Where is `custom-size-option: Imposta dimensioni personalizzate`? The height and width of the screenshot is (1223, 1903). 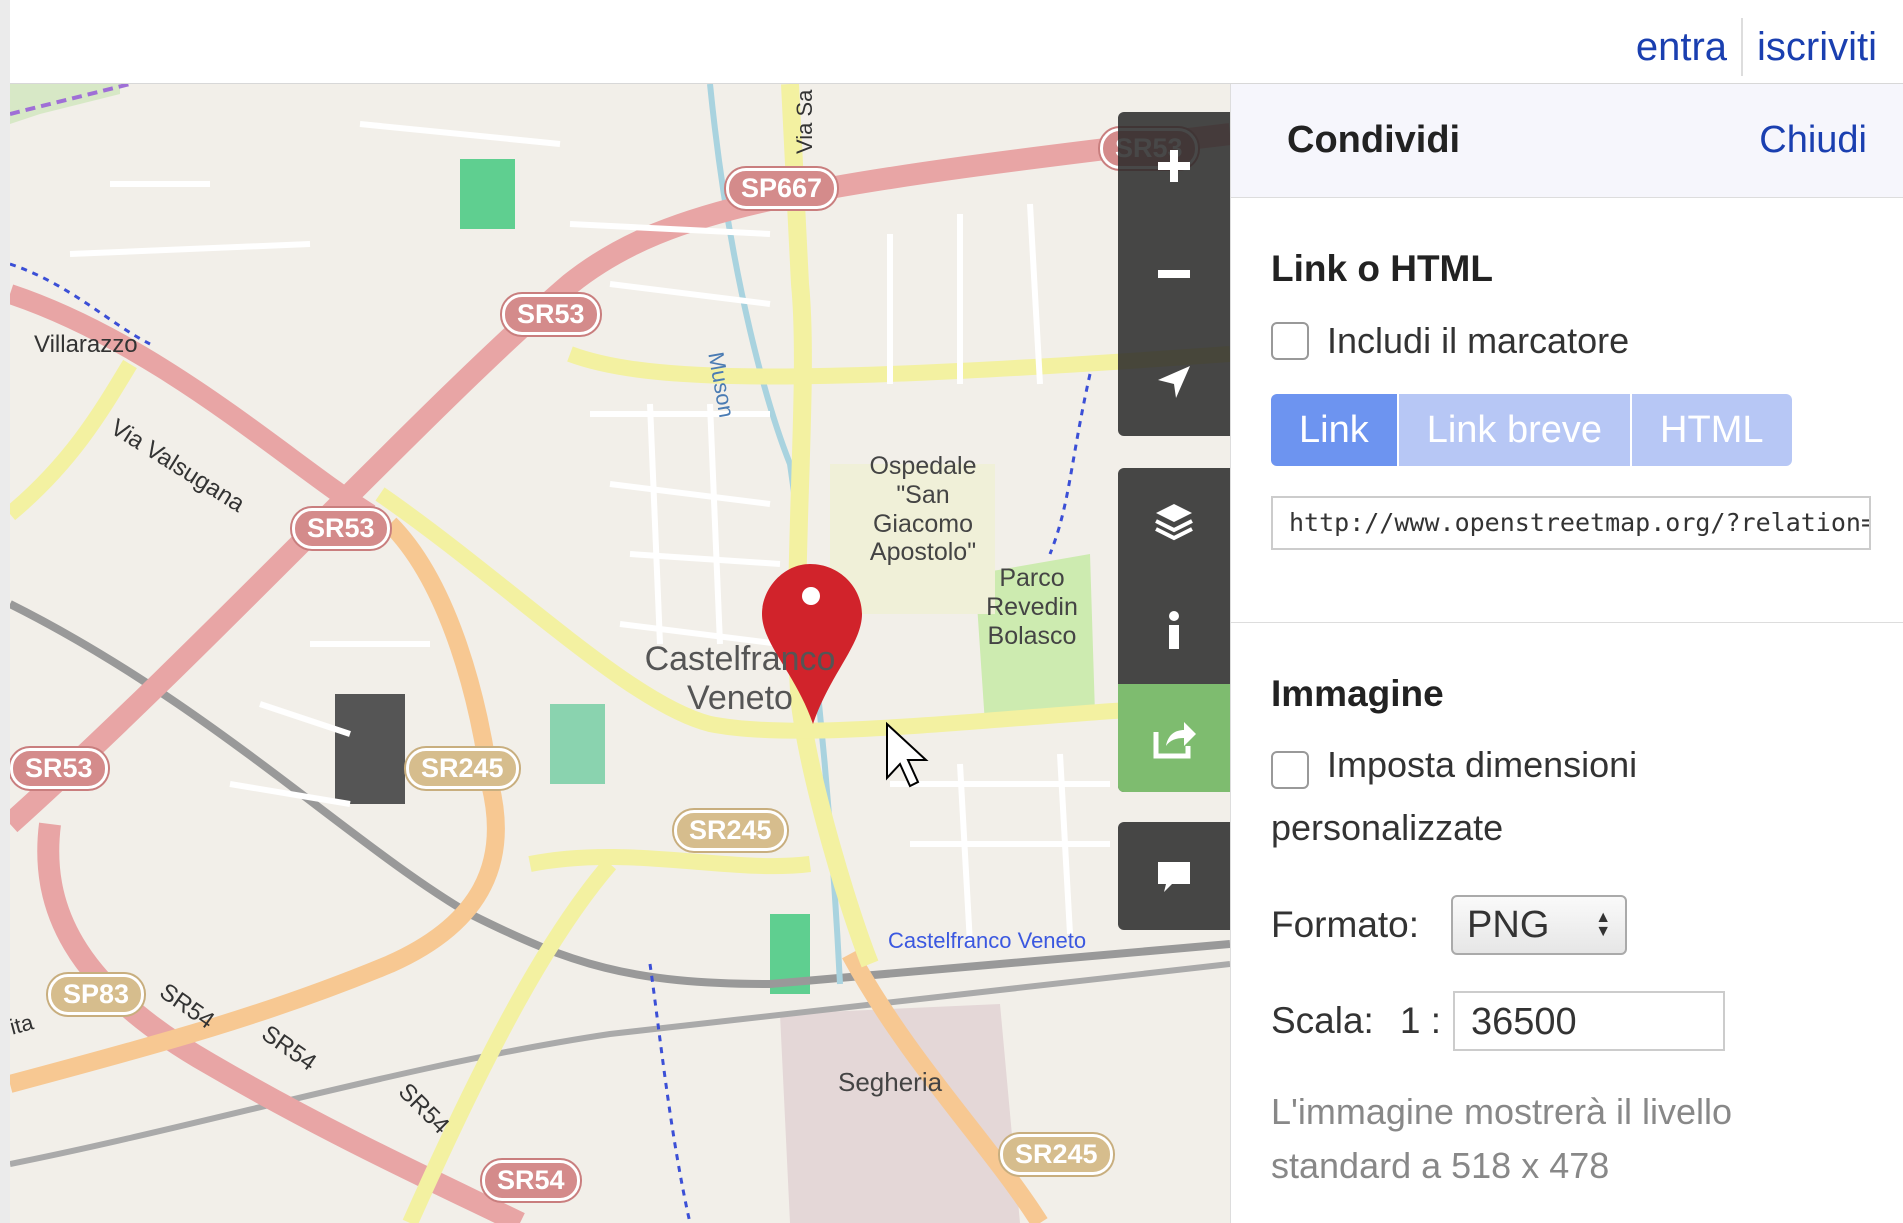
custom-size-option: Imposta dimensioni personalizzate is located at coordinates (1572, 796).